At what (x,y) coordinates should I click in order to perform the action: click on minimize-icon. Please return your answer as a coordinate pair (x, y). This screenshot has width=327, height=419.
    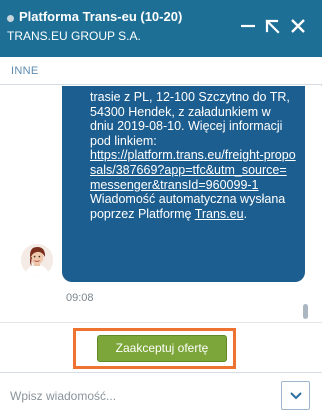
    Looking at the image, I should click on (248, 26).